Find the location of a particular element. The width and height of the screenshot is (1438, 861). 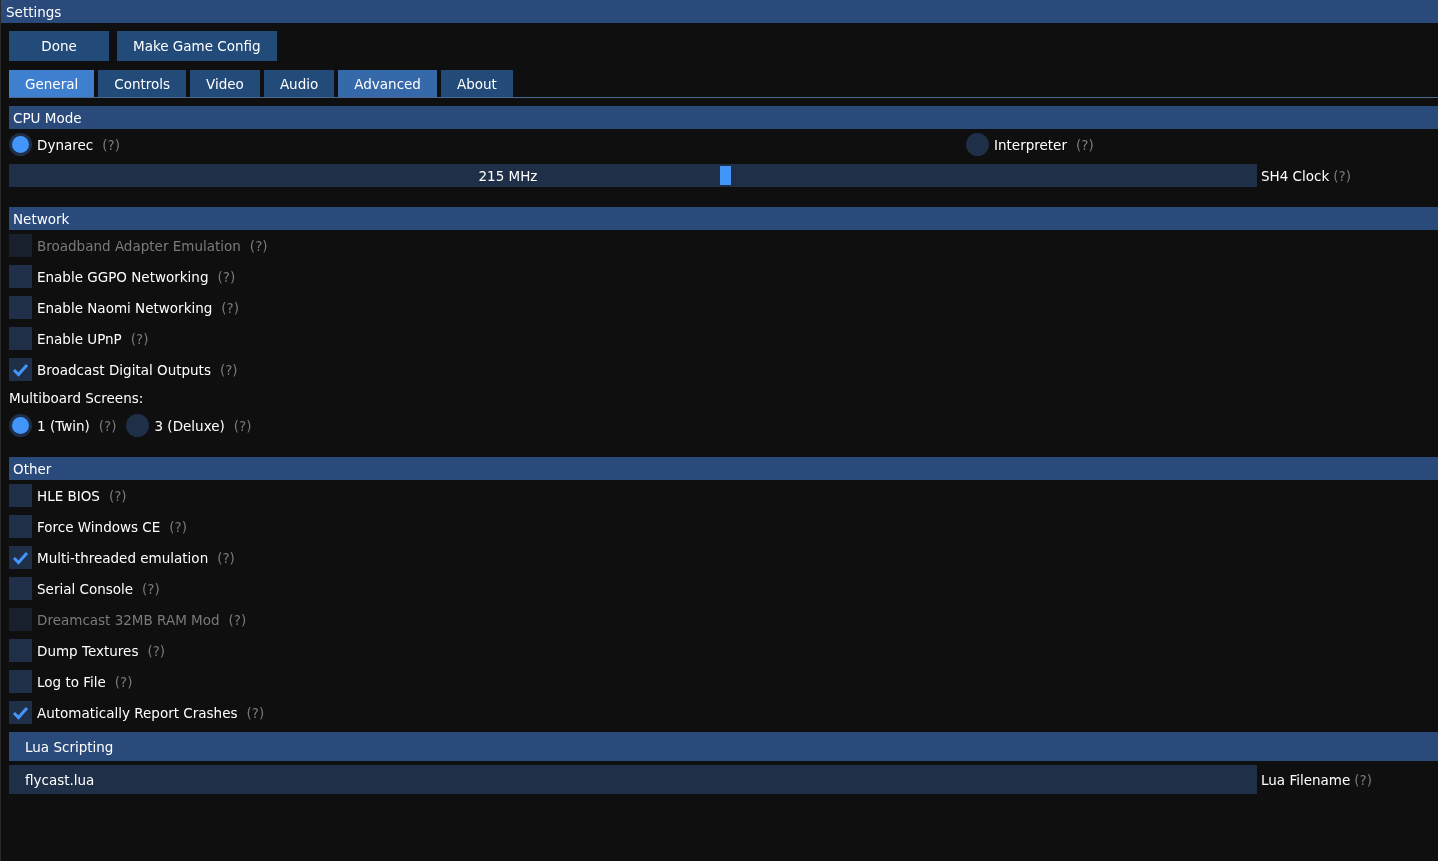

toolbar-button: Done is located at coordinates (59, 46).